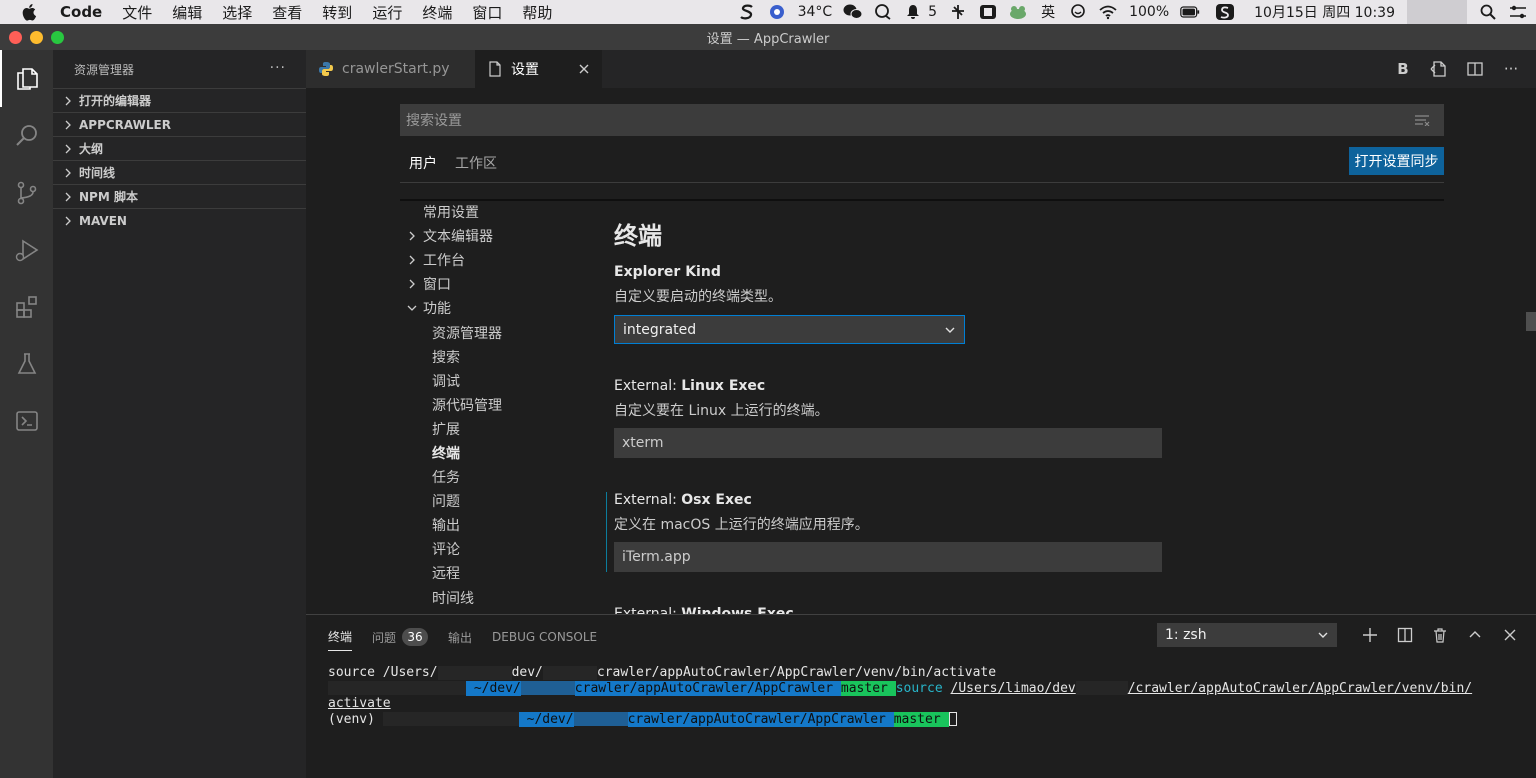 Image resolution: width=1536 pixels, height=778 pixels. Describe the element at coordinates (495, 381) in the screenshot. I see `toc-debug: 调试` at that location.